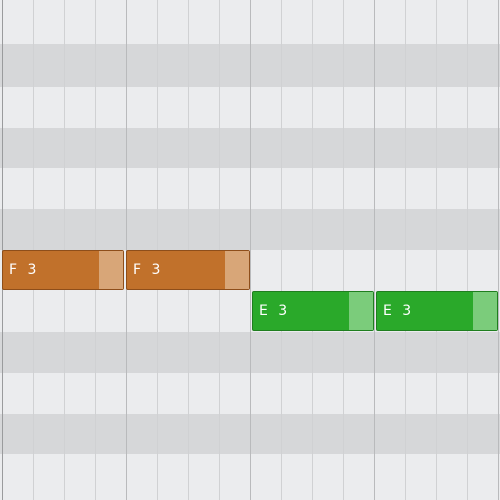  I want to click on note-f3-1: F 3, so click(63, 270).